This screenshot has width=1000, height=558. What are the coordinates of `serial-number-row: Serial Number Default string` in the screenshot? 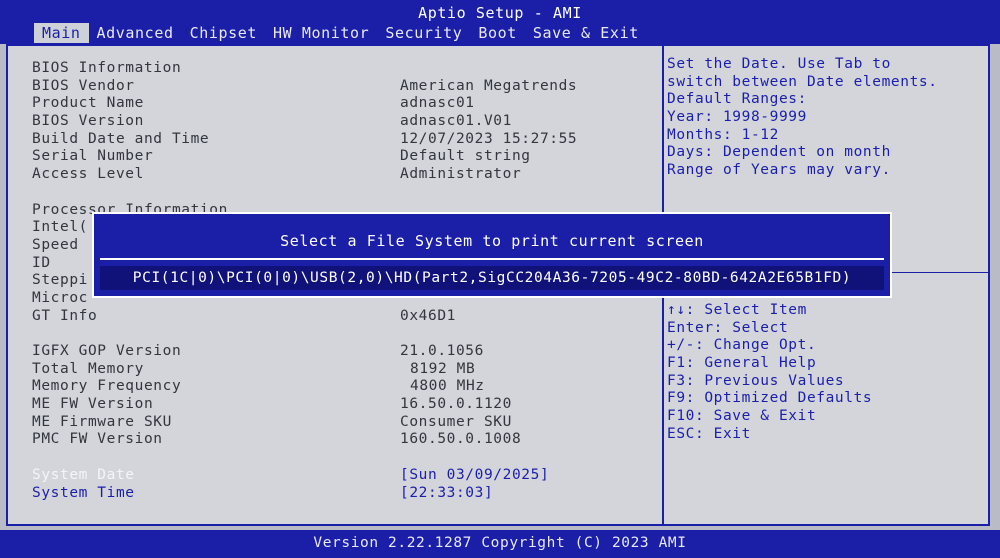 It's located at (342, 157).